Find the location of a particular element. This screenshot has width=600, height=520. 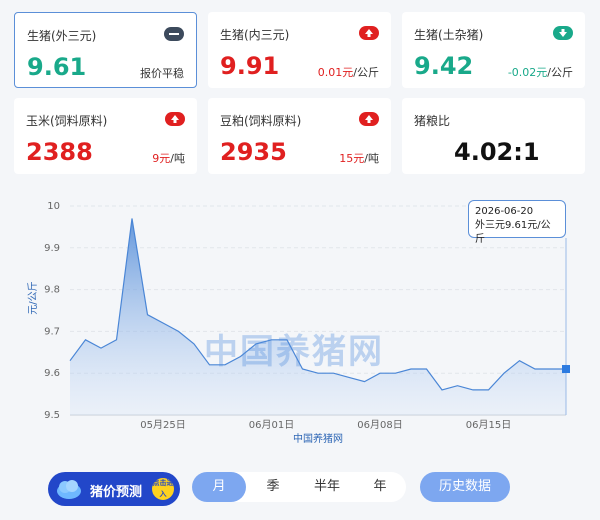

card-title: 生猪(土杂猪) is located at coordinates (449, 35).